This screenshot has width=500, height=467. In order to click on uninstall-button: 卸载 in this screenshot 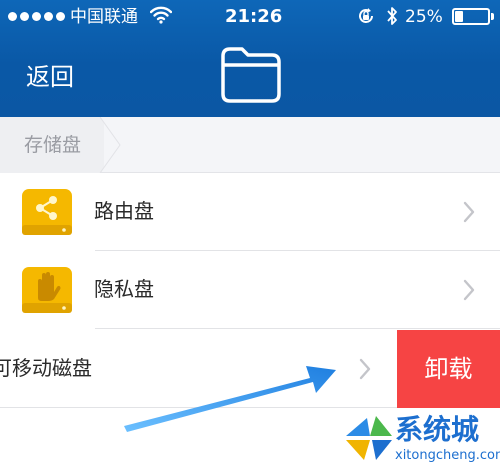, I will do `click(448, 369)`.